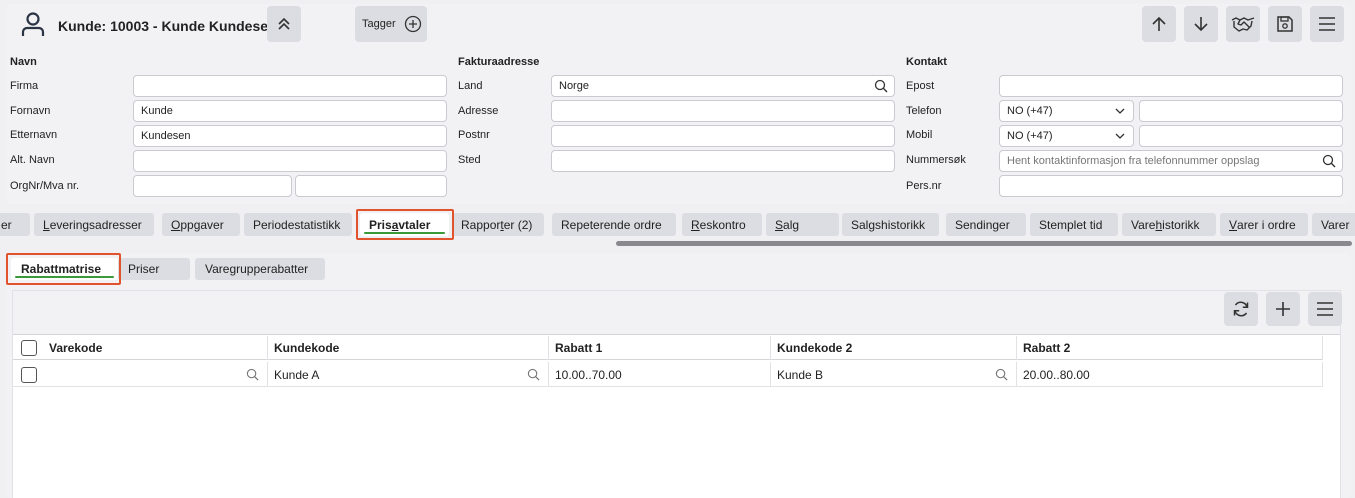 Image resolution: width=1355 pixels, height=498 pixels. I want to click on collapse-header-button, so click(284, 24).